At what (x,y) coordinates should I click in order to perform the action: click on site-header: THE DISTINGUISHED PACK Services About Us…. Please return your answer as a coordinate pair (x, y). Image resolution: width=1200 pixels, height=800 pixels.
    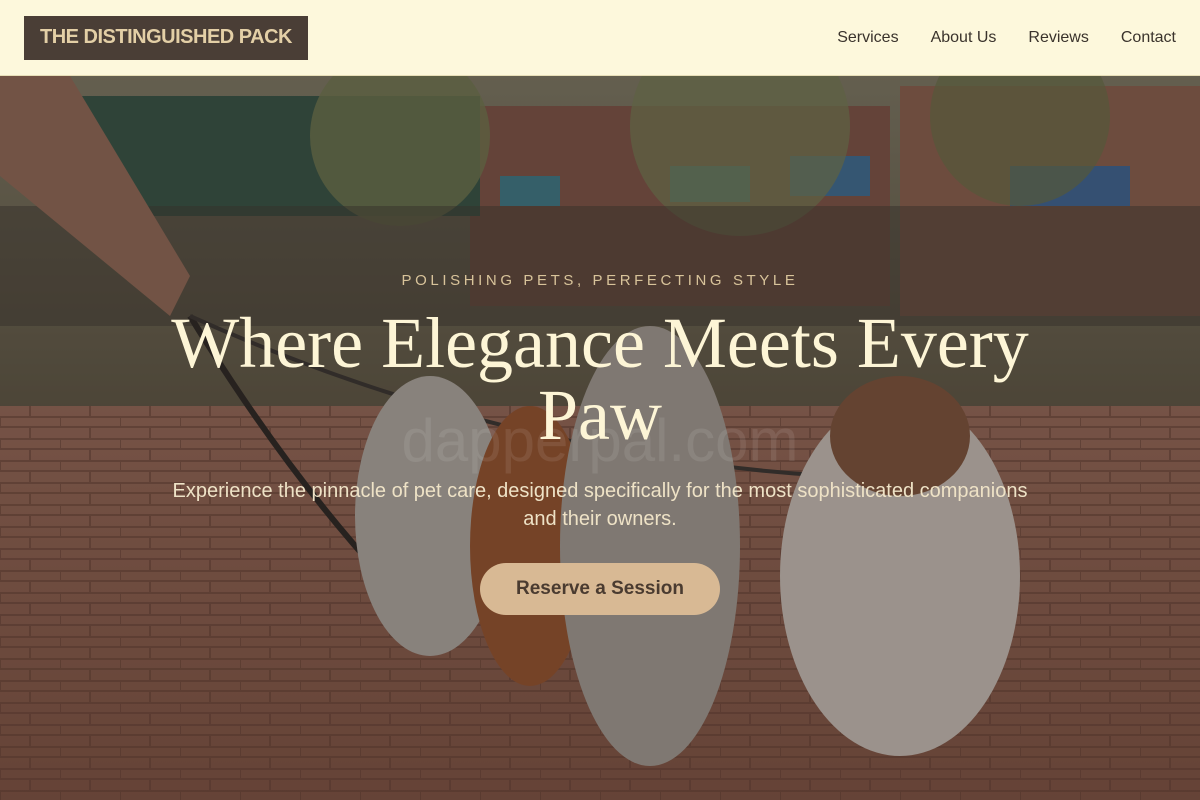
    Looking at the image, I should click on (600, 38).